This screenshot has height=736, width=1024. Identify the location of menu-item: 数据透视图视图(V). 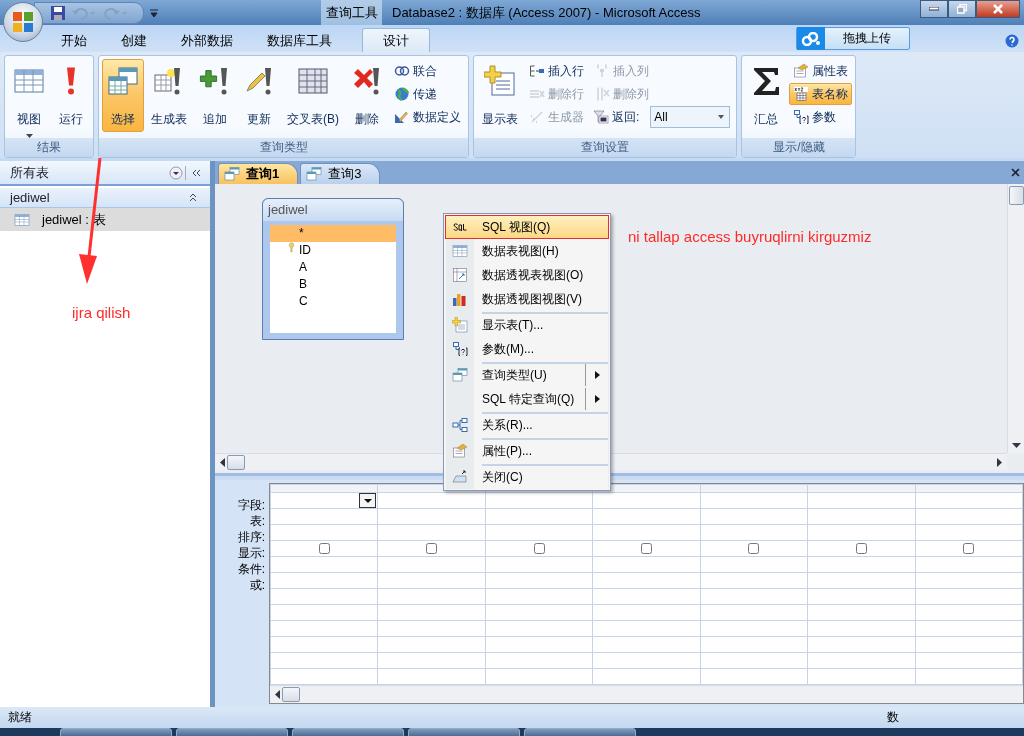
(527, 299).